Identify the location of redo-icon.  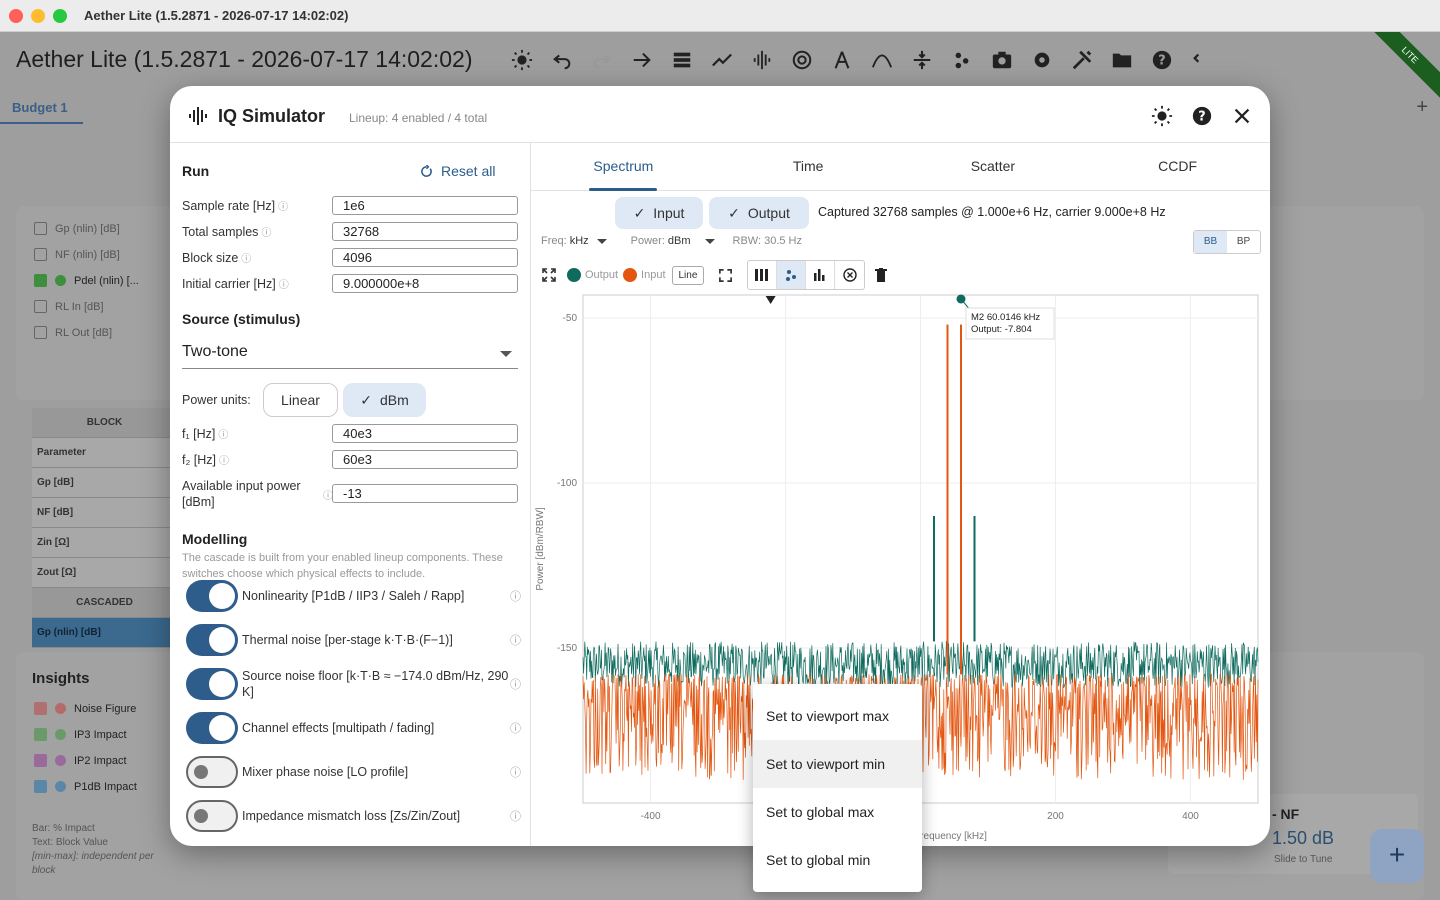
(602, 60).